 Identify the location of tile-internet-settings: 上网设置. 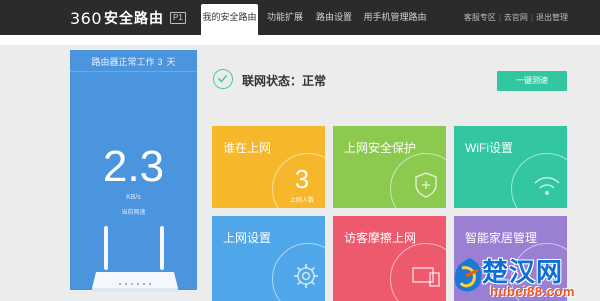
(268, 258).